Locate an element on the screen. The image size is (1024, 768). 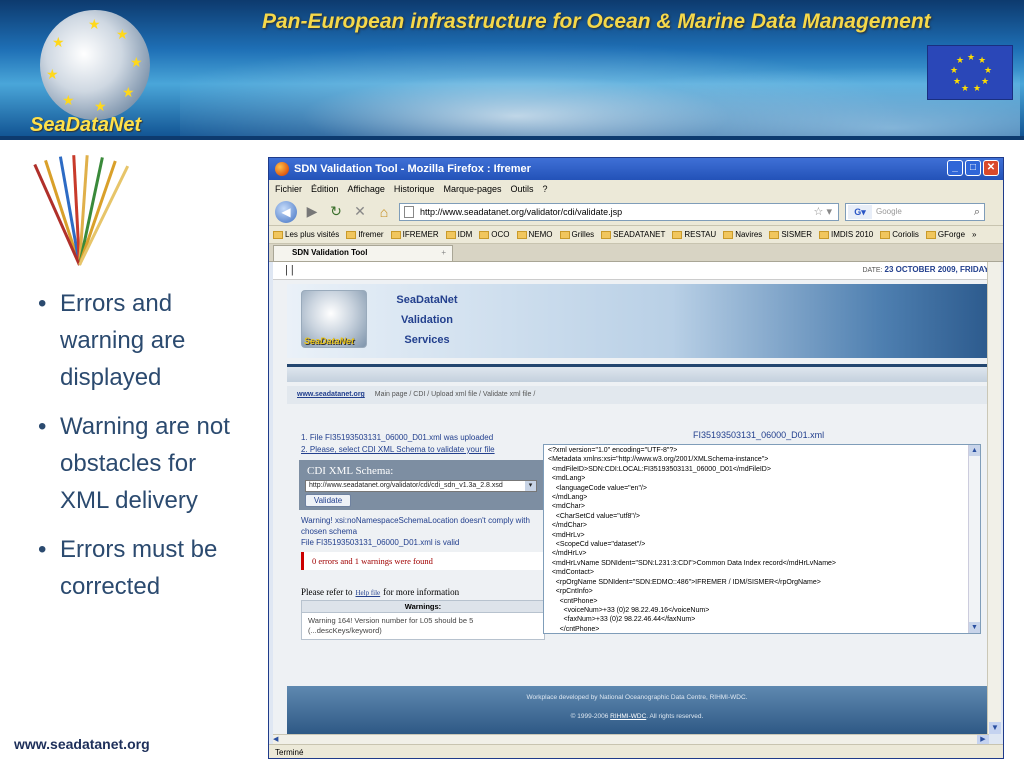
error-count-status: 0 errors and 1 warnings were found is located at coordinates (422, 561).